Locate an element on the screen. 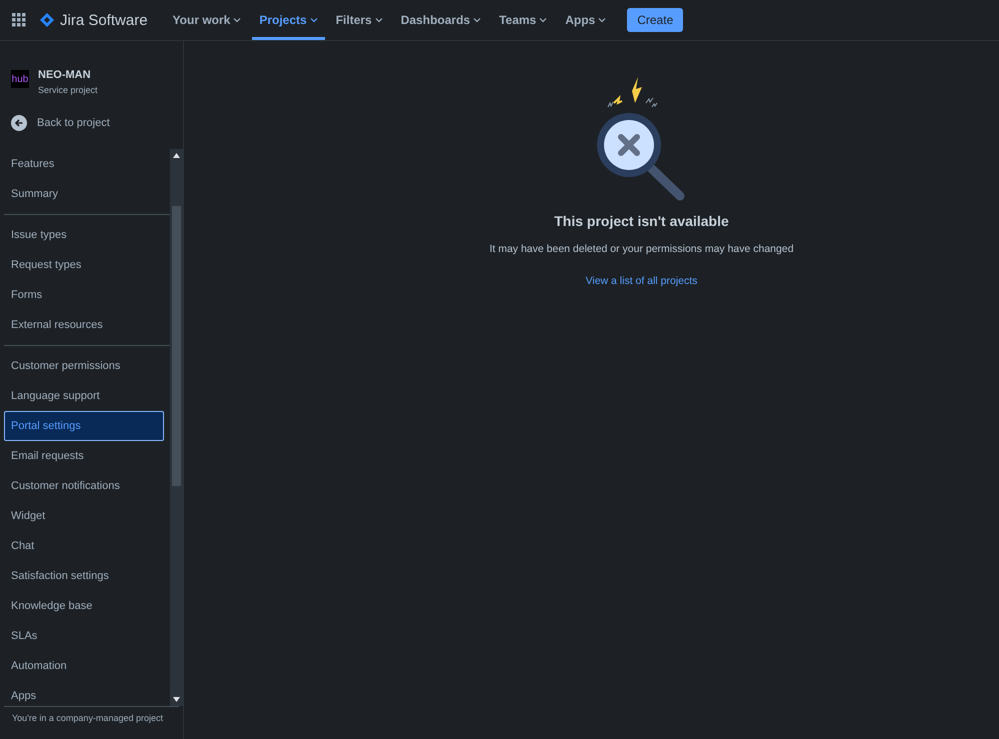 This screenshot has width=999, height=739. nav-menu-tab: Teams is located at coordinates (523, 20).